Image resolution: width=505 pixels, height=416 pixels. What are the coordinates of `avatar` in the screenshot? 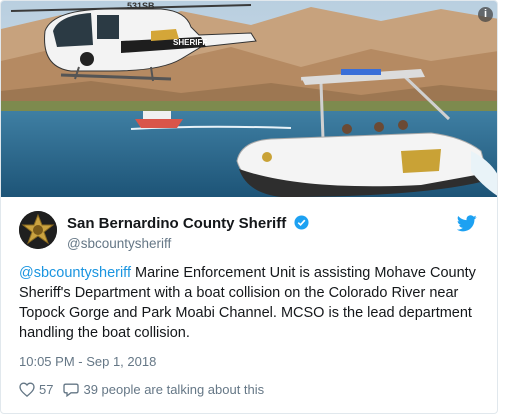 It's located at (38, 230).